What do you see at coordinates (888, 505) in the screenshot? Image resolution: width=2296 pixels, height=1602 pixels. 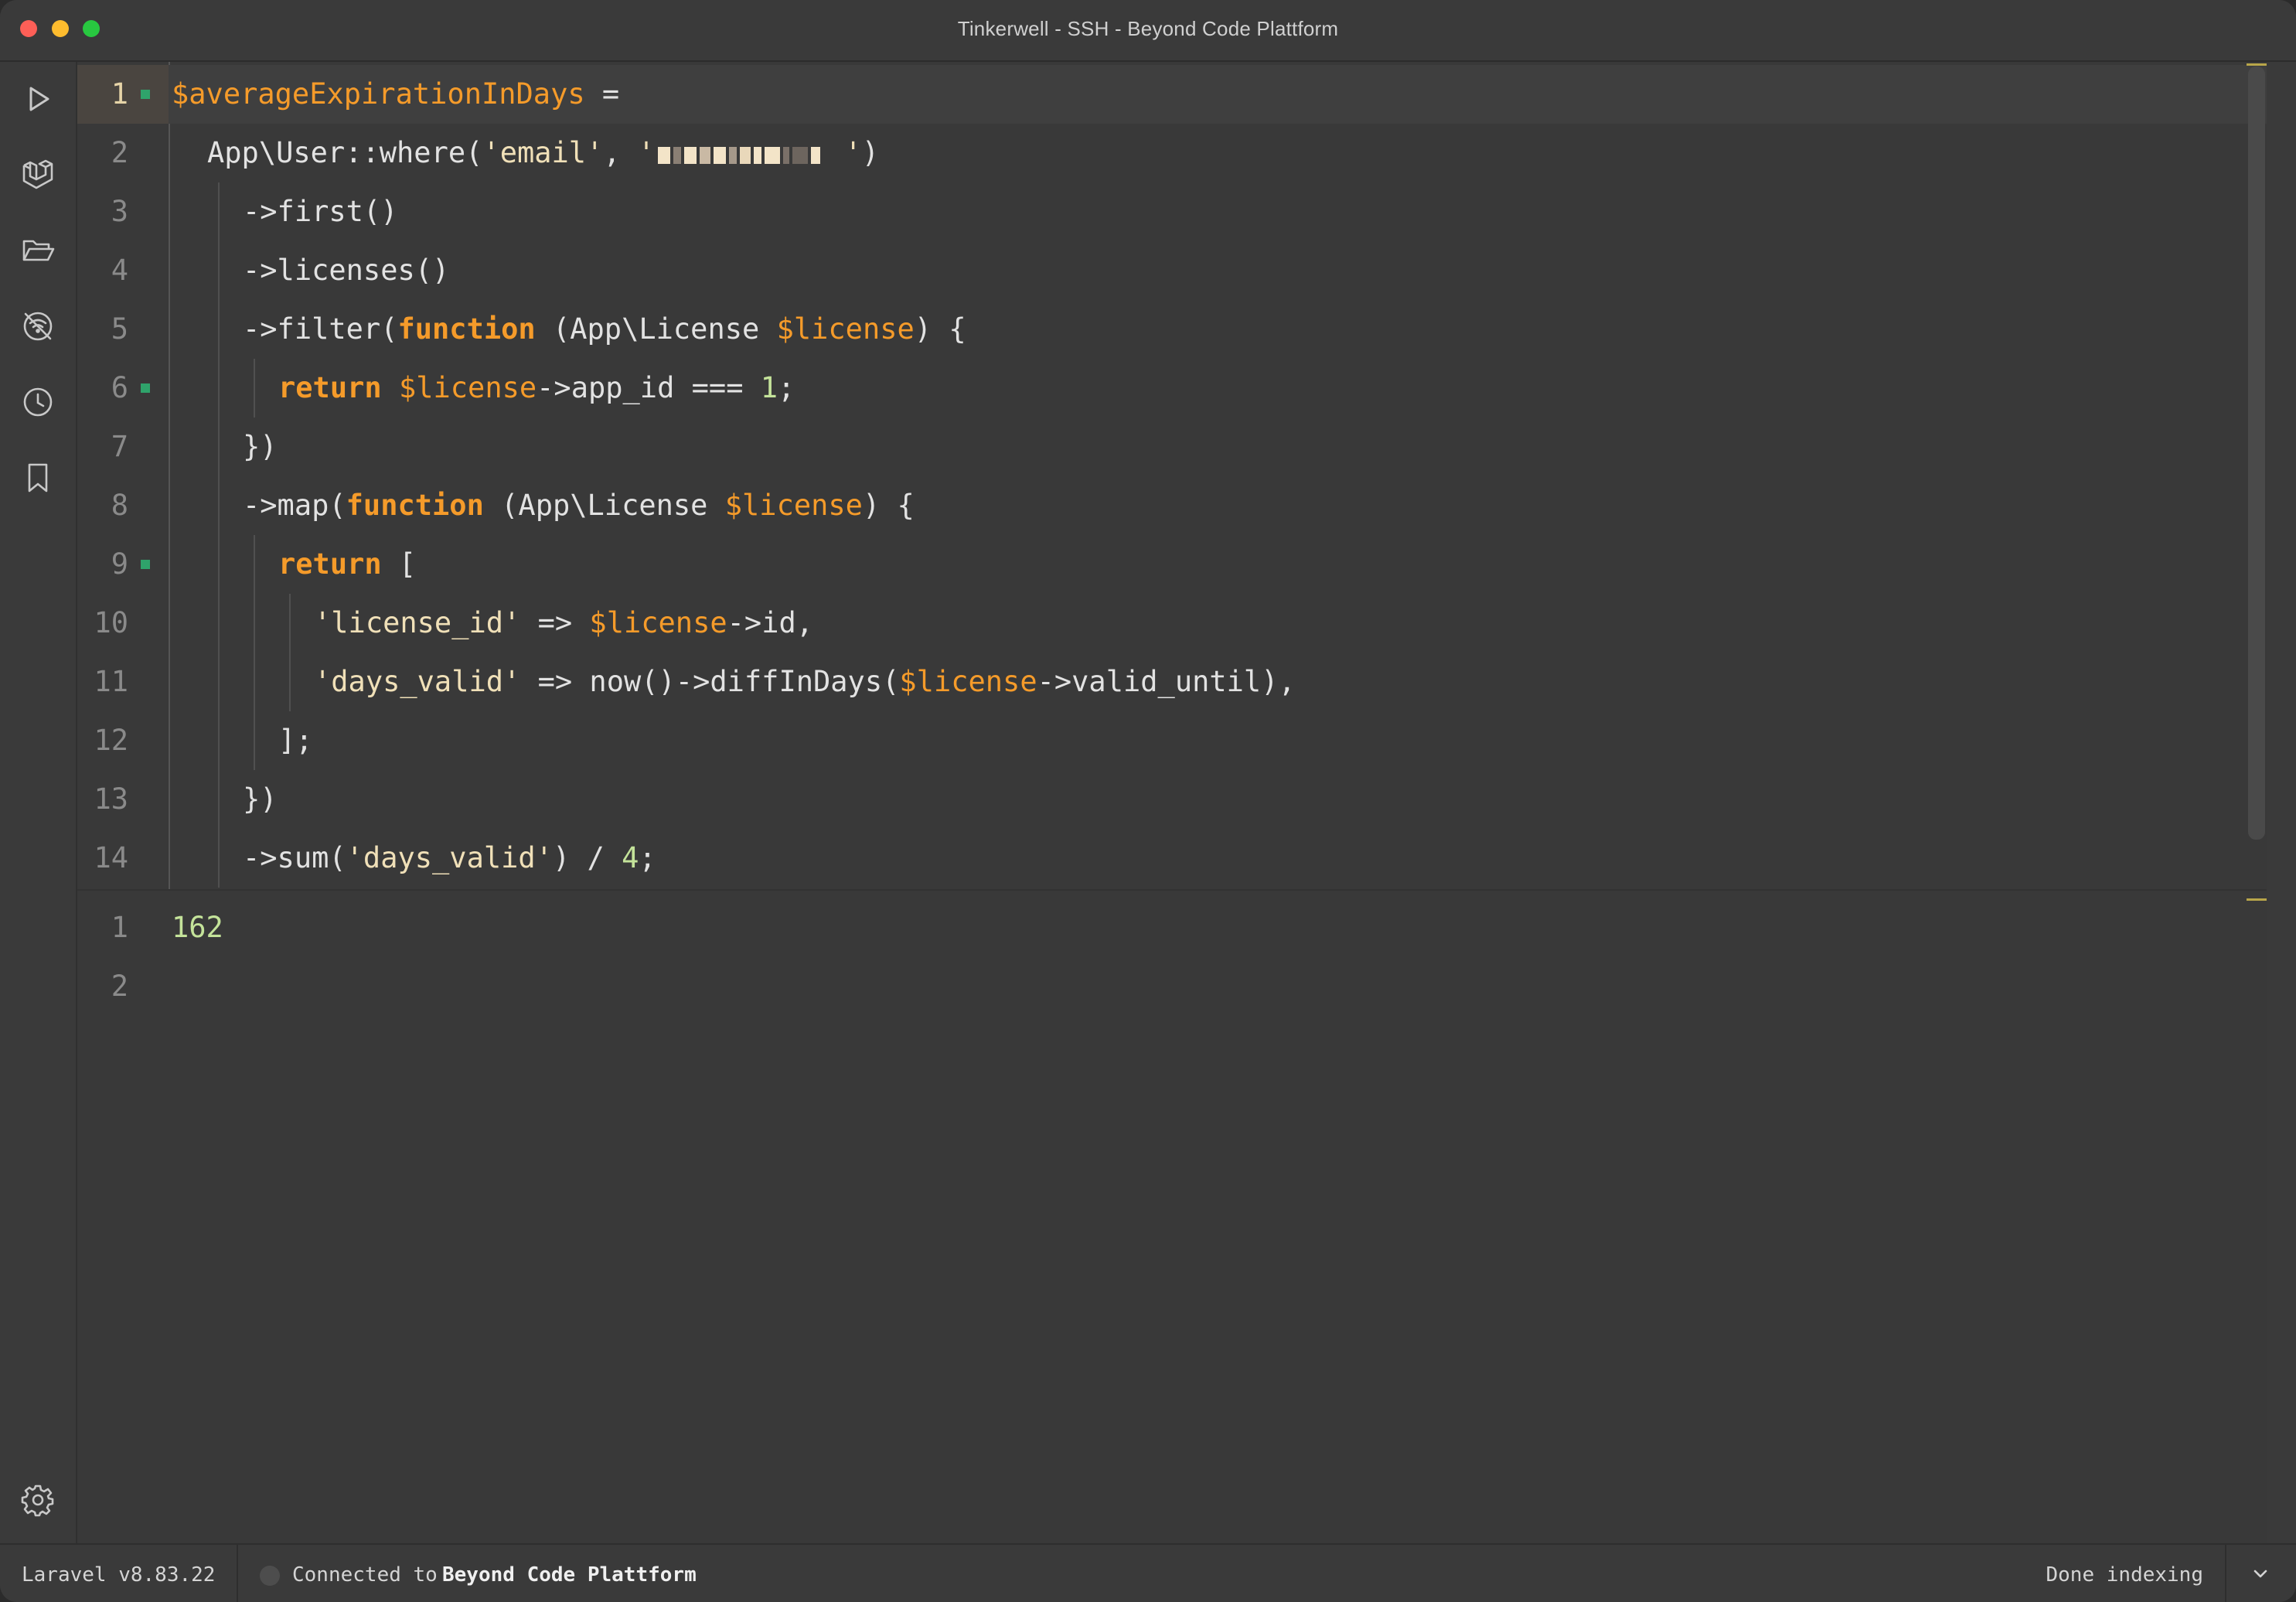 I see `code-token: ) {` at bounding box center [888, 505].